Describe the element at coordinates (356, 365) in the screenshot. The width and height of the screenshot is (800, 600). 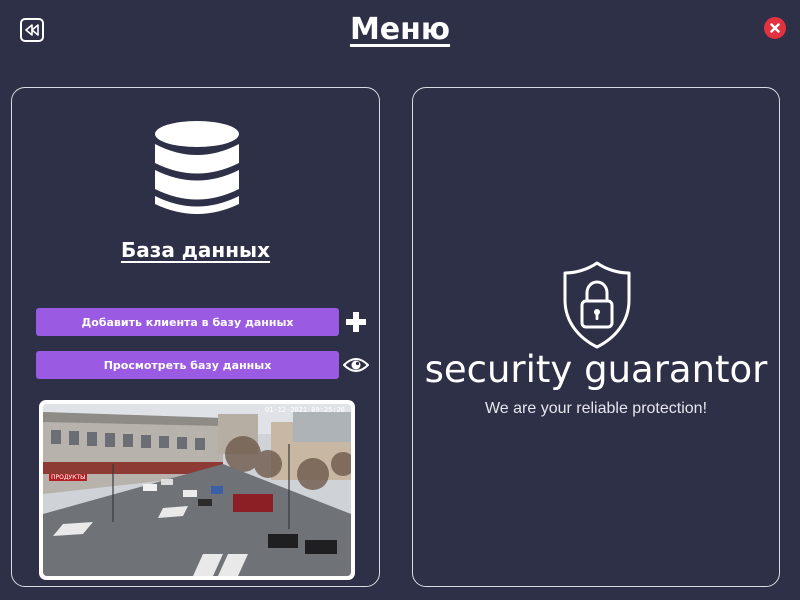
I see `eye-icon` at that location.